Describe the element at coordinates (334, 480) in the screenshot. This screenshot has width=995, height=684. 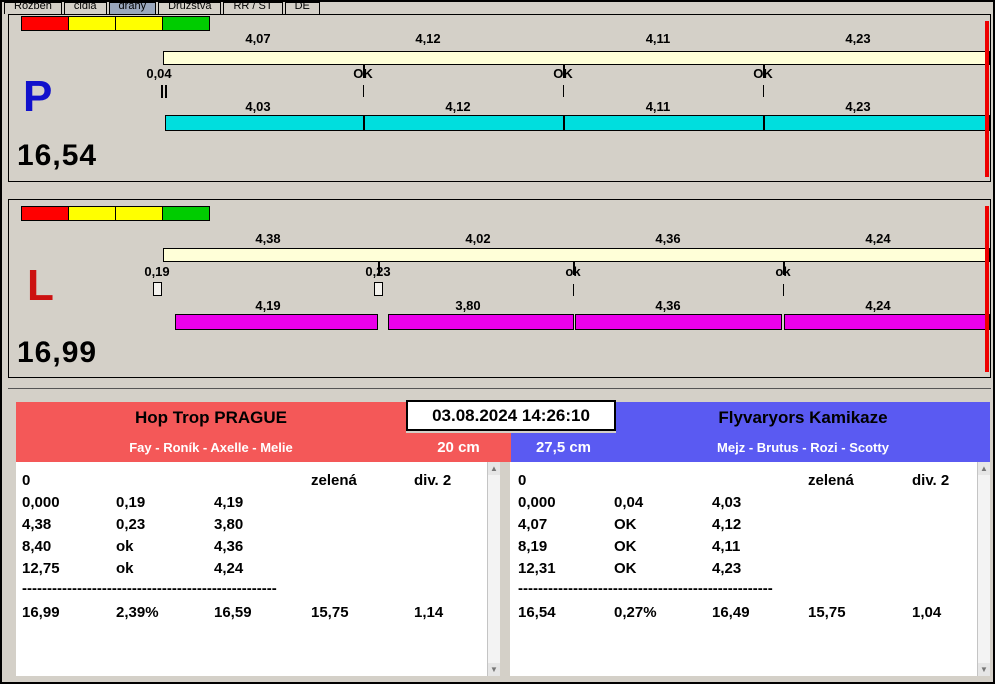
I see `cell: zelená` at that location.